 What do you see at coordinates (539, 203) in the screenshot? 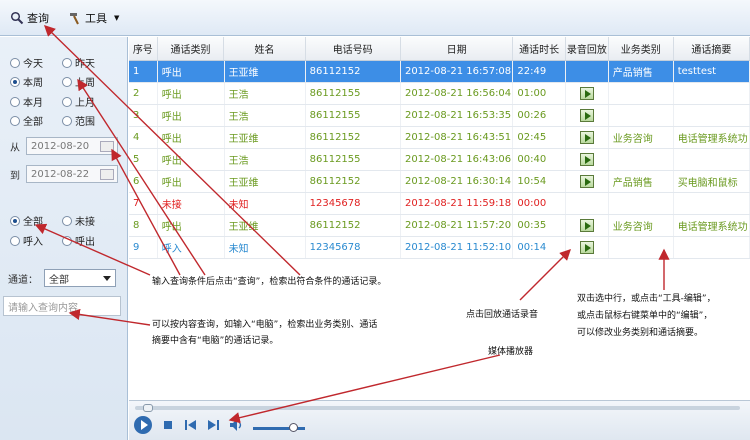
I see `duration-cell: 00:00` at bounding box center [539, 203].